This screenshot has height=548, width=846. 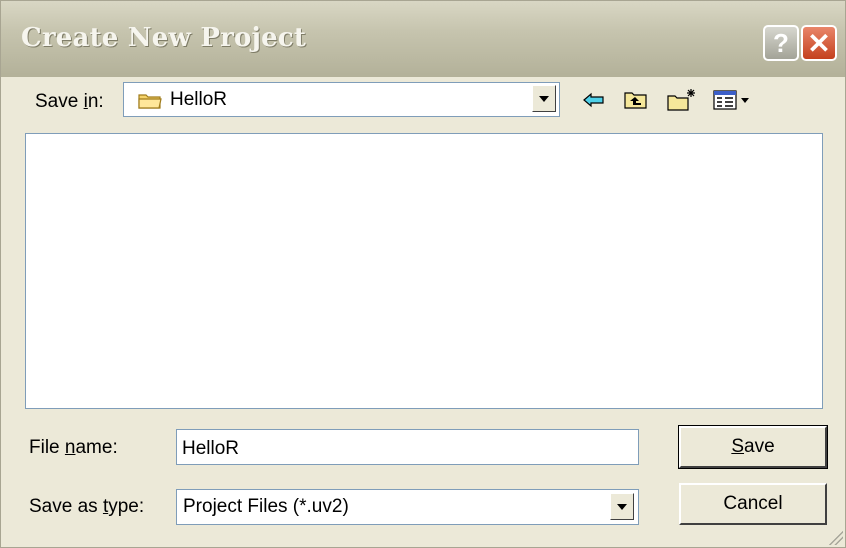 I want to click on view-menu-button, so click(x=733, y=100).